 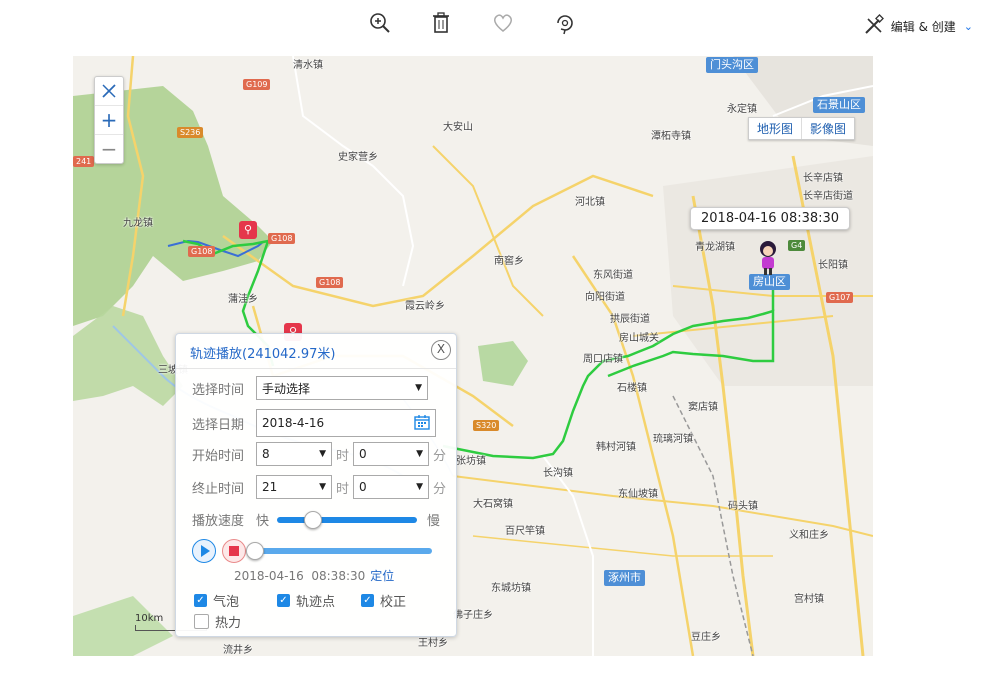 What do you see at coordinates (380, 23) in the screenshot?
I see `zoom-in-icon` at bounding box center [380, 23].